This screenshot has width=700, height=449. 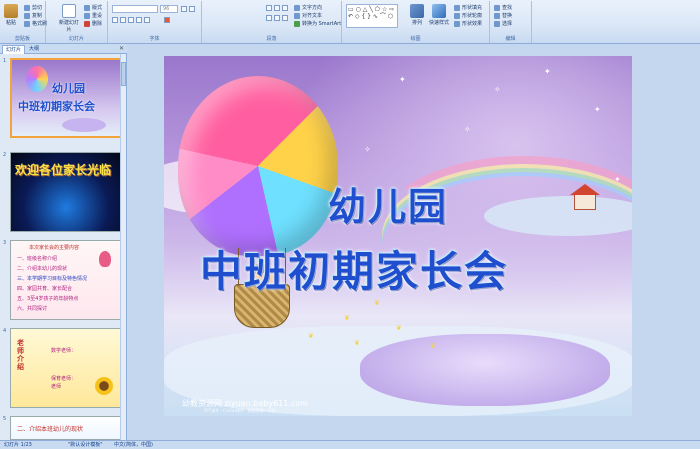 What do you see at coordinates (468, 23) in the screenshot?
I see `shape-effects-button: 形状效果` at bounding box center [468, 23].